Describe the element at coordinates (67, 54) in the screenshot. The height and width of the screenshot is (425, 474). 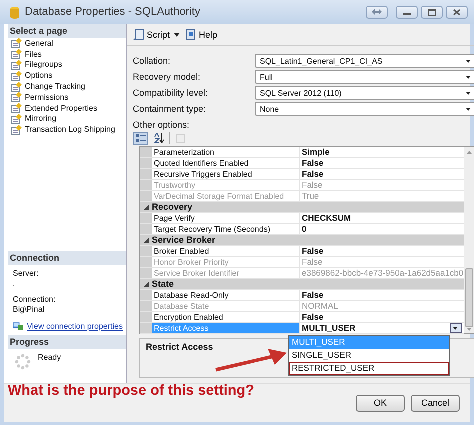
I see `page-item: Files` at that location.